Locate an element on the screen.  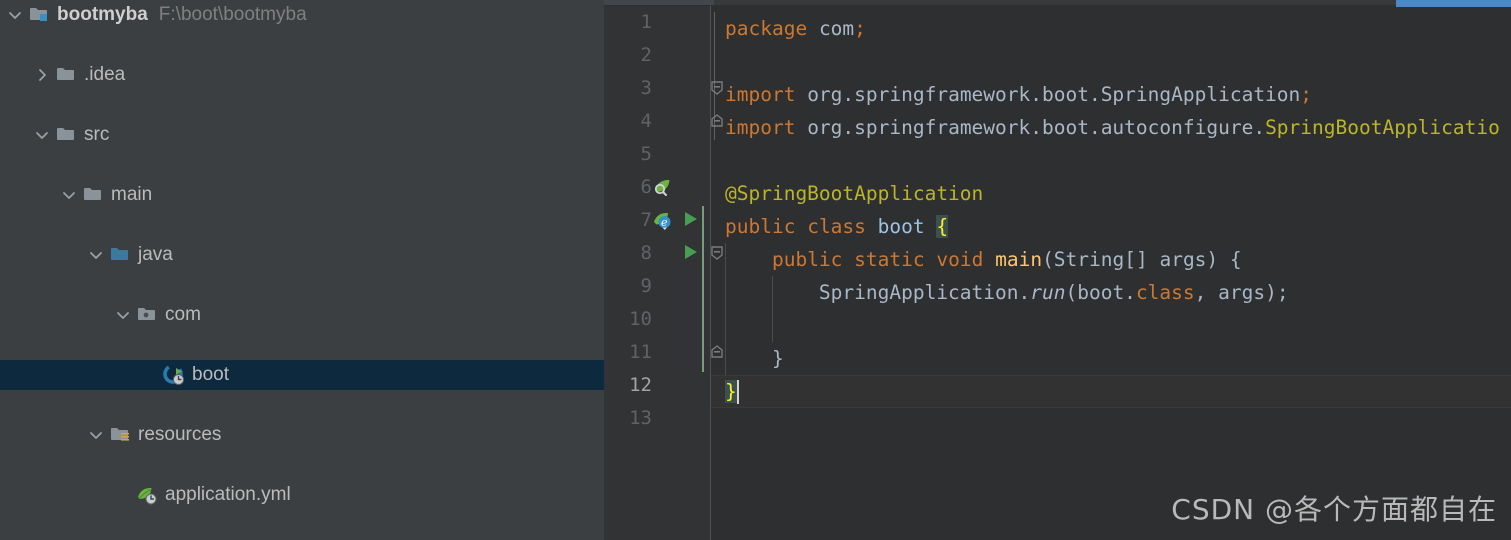
top-strip-segment-a is located at coordinates (659, 2).